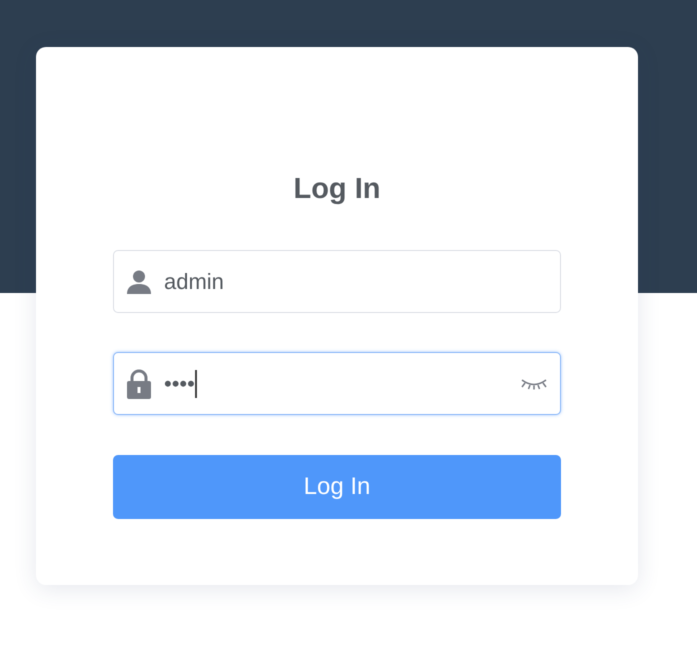  I want to click on password-field: ••••, so click(337, 383).